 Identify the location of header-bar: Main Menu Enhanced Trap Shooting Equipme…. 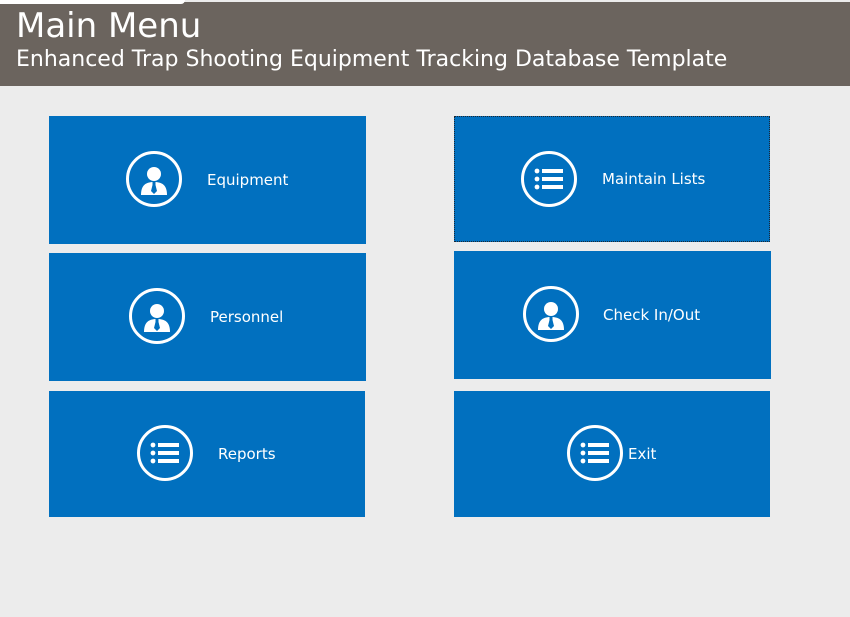
(425, 44).